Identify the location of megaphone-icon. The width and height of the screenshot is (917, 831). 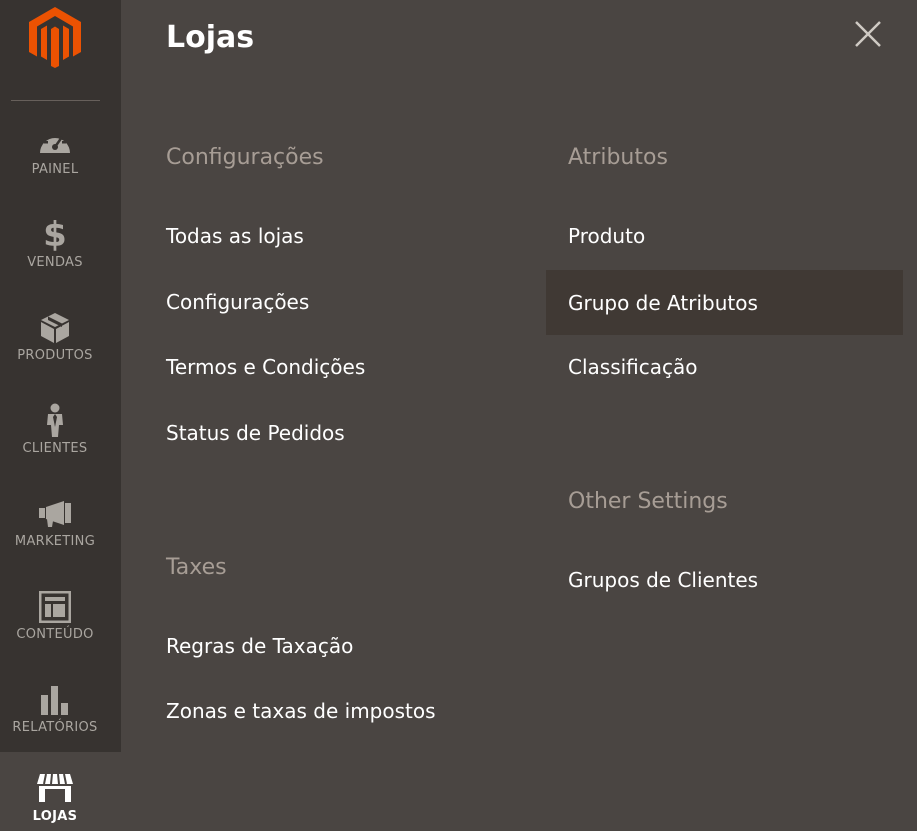
(55, 514).